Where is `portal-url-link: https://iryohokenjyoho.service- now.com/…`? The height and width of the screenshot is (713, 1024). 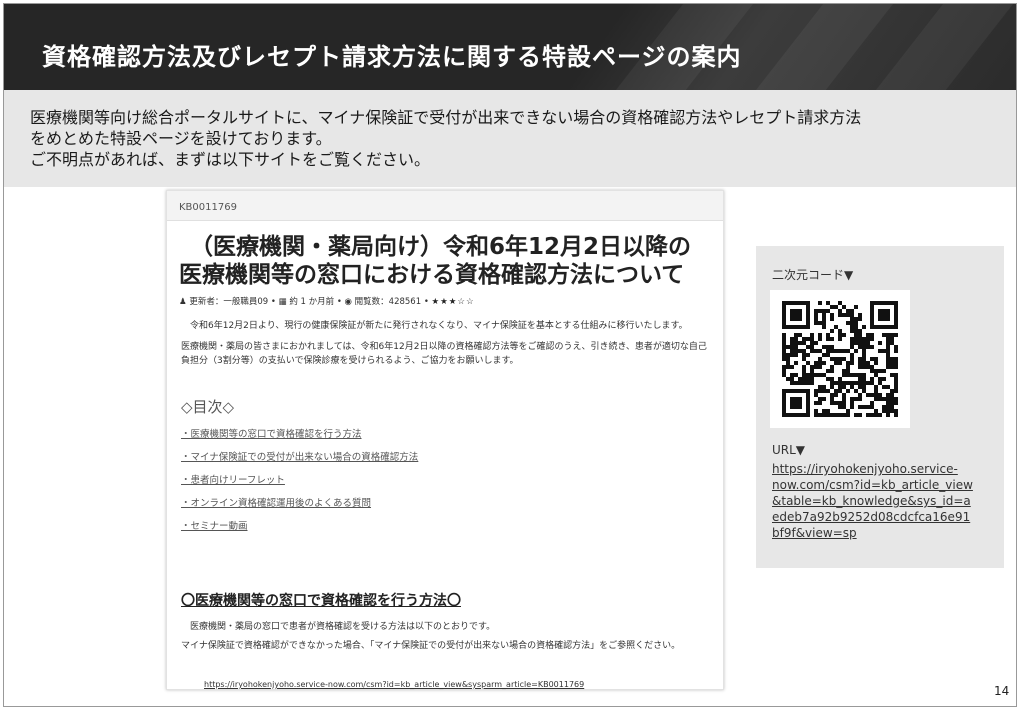 portal-url-link: https://iryohokenjyoho.service- now.com/… is located at coordinates (872, 501).